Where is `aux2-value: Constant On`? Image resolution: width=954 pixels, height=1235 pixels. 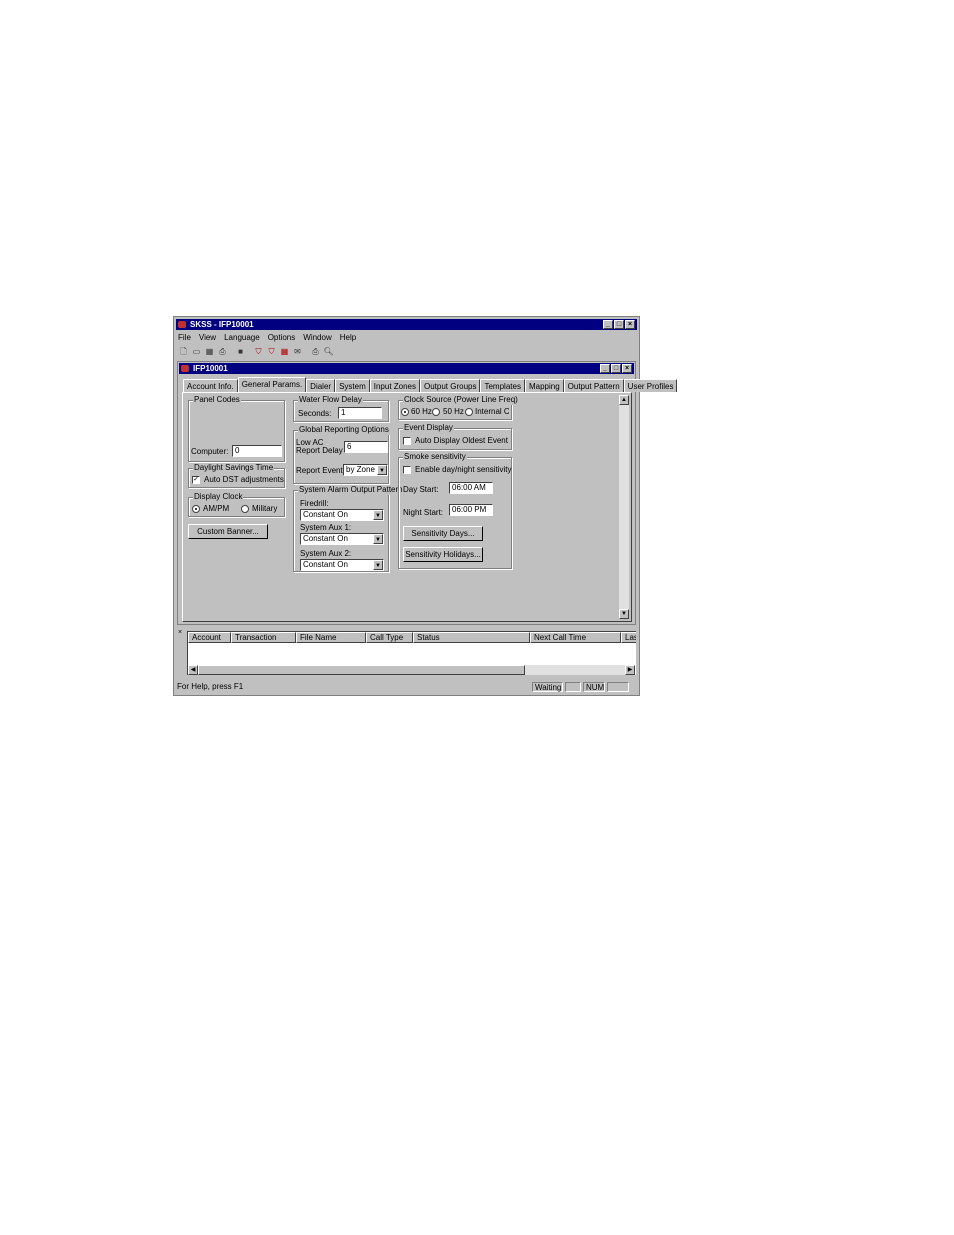
aux2-value: Constant On is located at coordinates (325, 564).